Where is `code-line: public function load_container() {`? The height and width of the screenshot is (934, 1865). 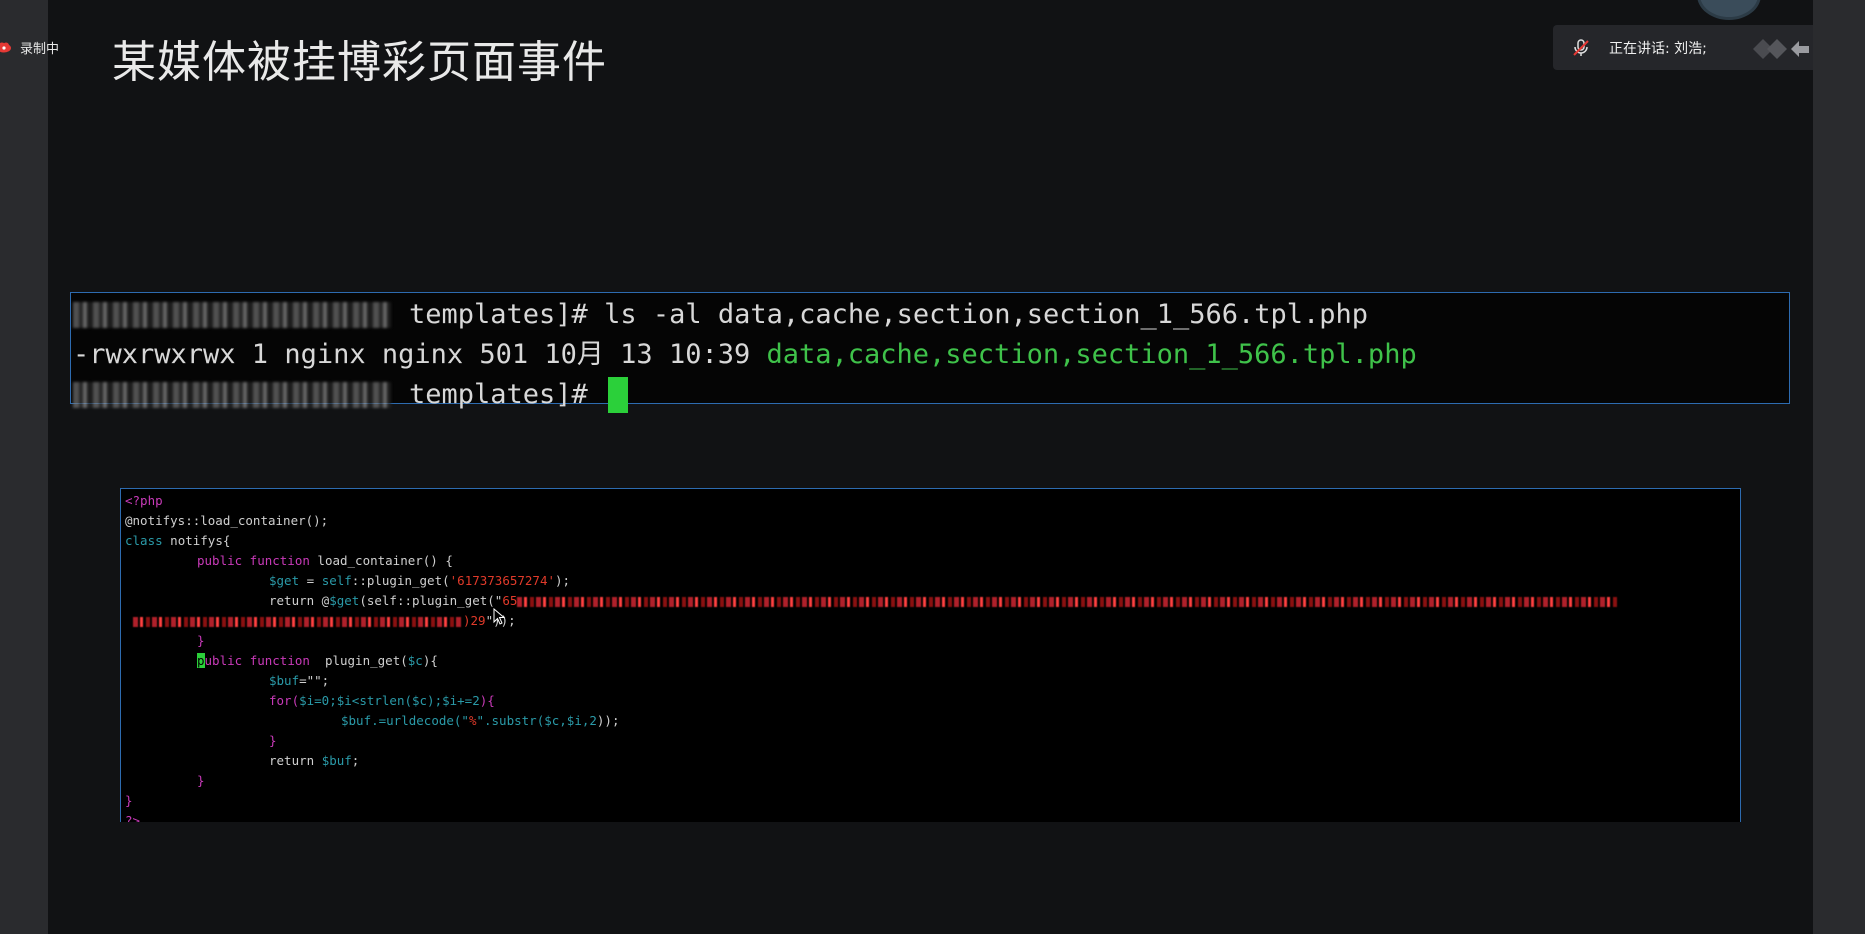
code-line: public function load_container() { is located at coordinates (325, 560).